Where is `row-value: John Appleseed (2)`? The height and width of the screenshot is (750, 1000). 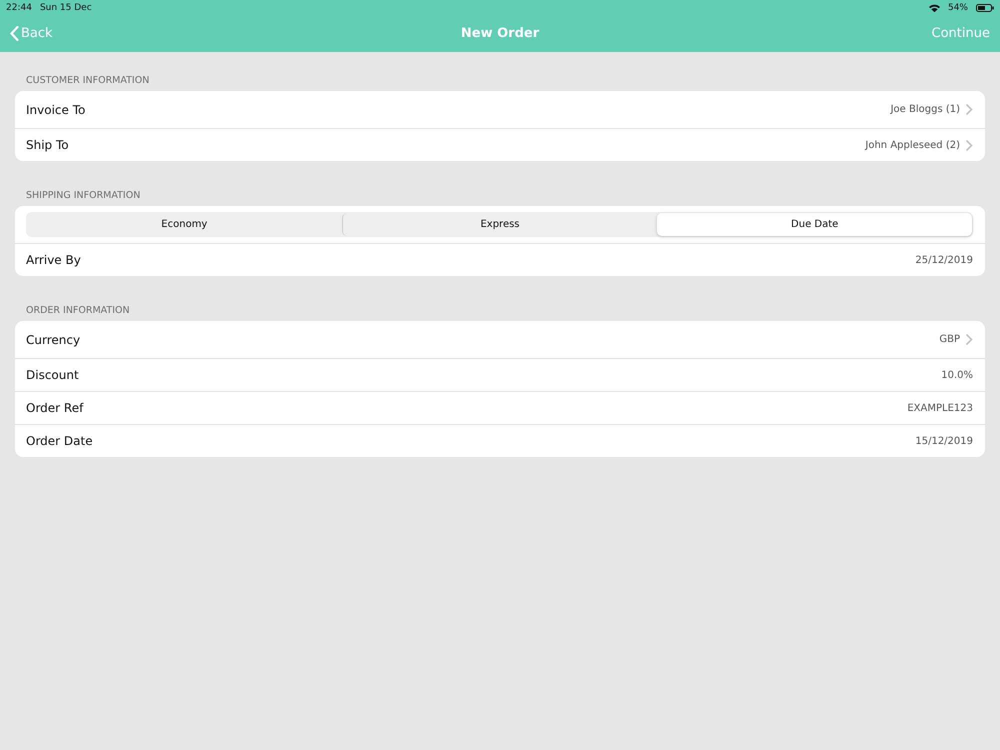 row-value: John Appleseed (2) is located at coordinates (912, 145).